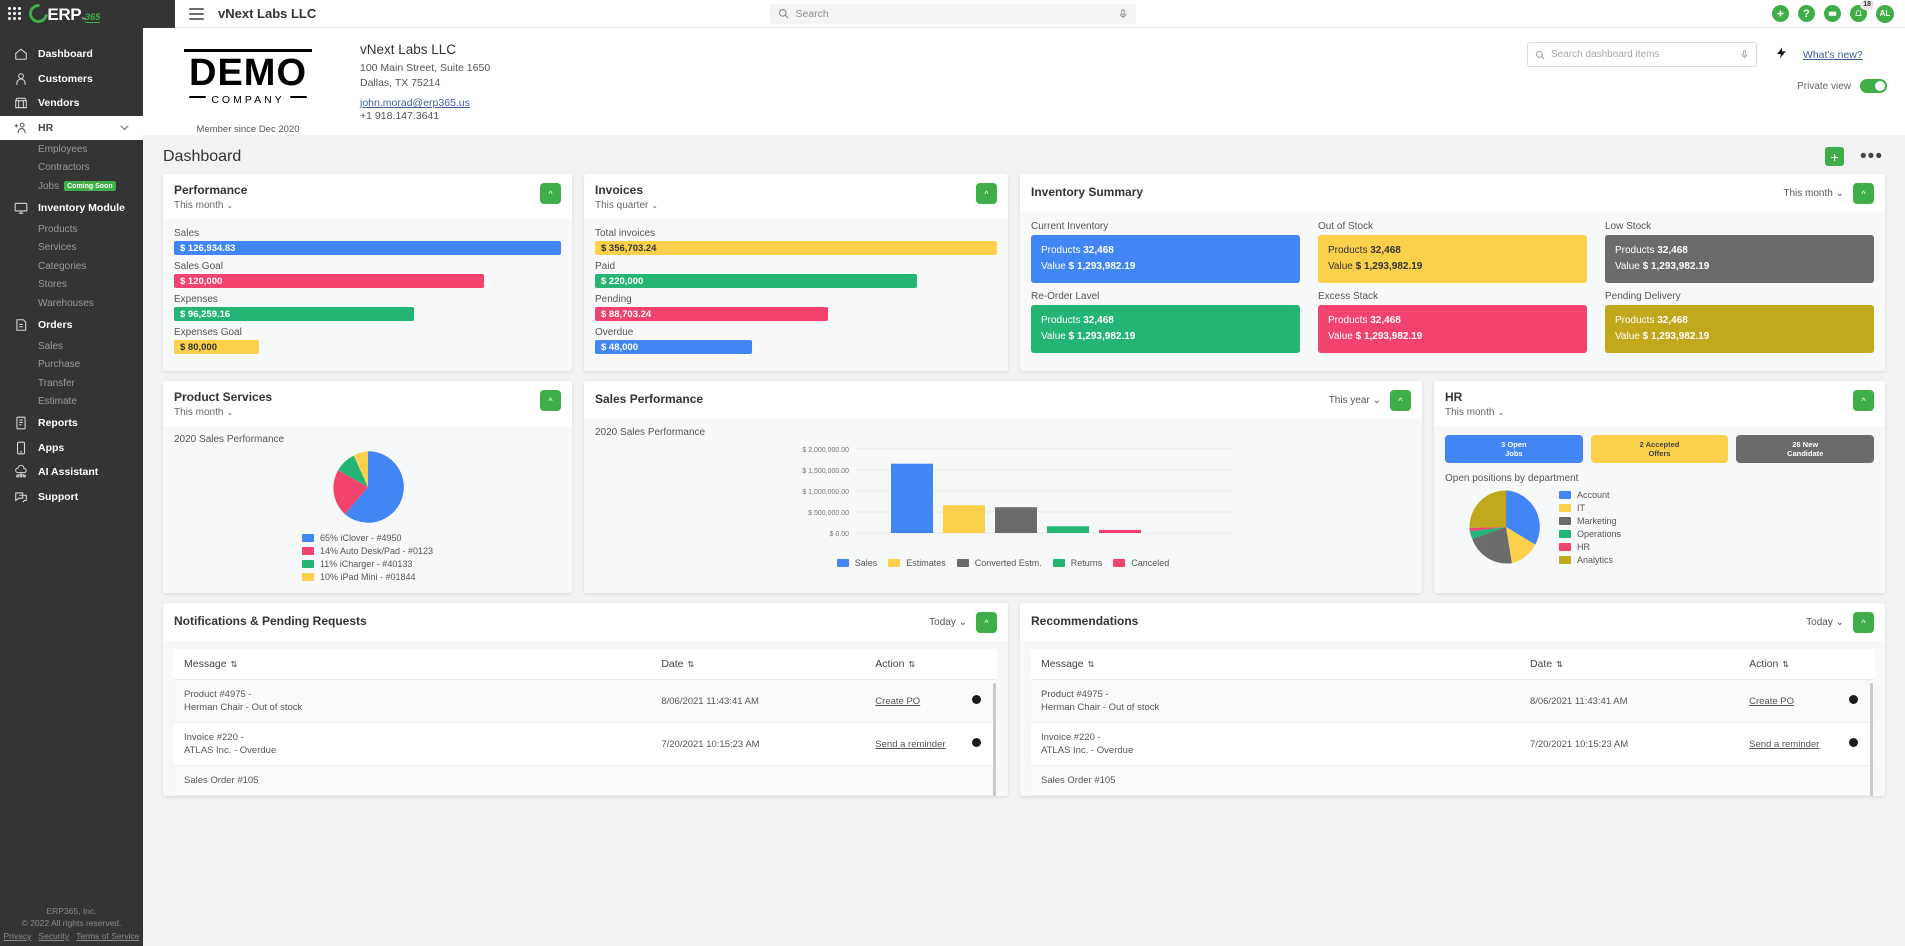 This screenshot has width=1905, height=946. Describe the element at coordinates (71, 346) in the screenshot. I see `sidebar-subitem-sales: Sales` at that location.